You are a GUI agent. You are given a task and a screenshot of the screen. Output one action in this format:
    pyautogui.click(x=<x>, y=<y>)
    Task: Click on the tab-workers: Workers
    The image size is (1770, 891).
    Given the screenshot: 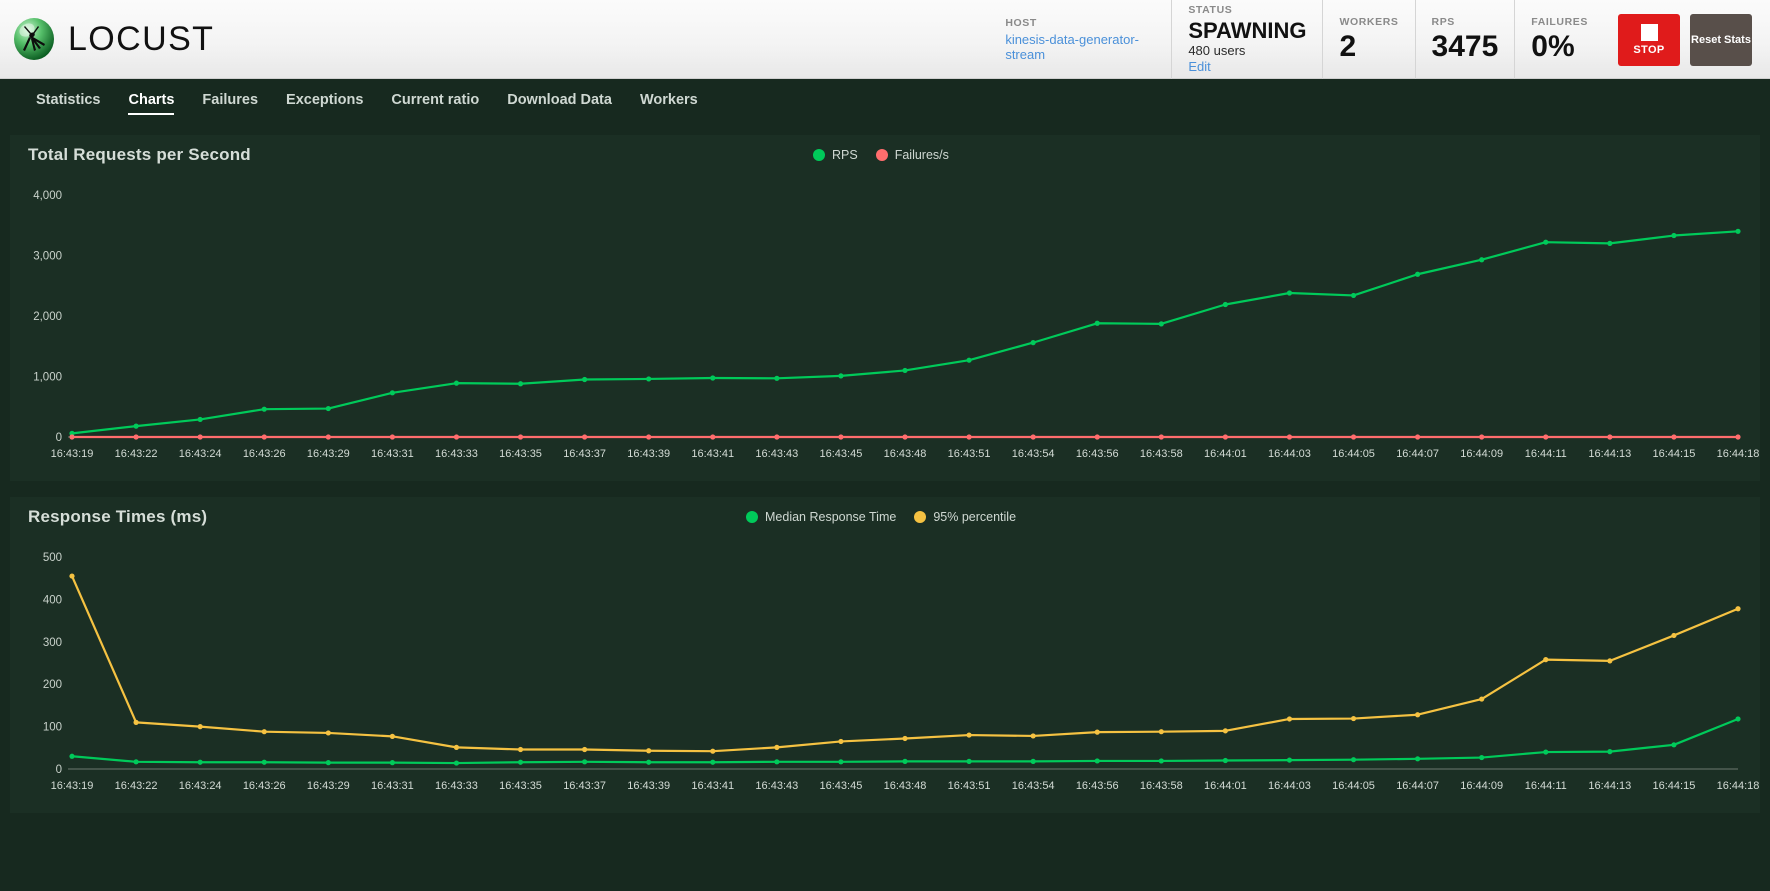 What is the action you would take?
    pyautogui.click(x=669, y=99)
    